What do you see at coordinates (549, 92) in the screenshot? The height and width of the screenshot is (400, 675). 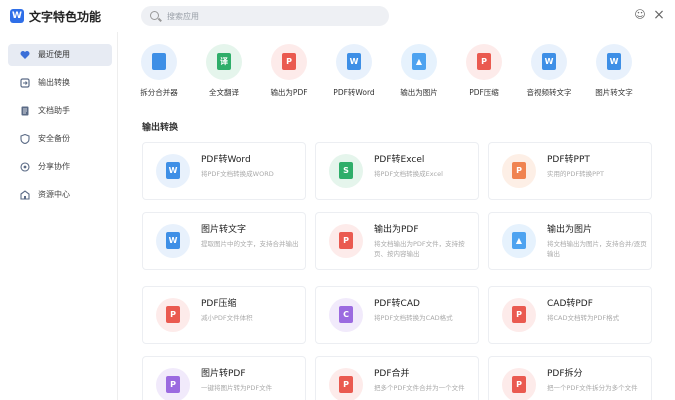 I see `quick-tool-label: 音视频转文字` at bounding box center [549, 92].